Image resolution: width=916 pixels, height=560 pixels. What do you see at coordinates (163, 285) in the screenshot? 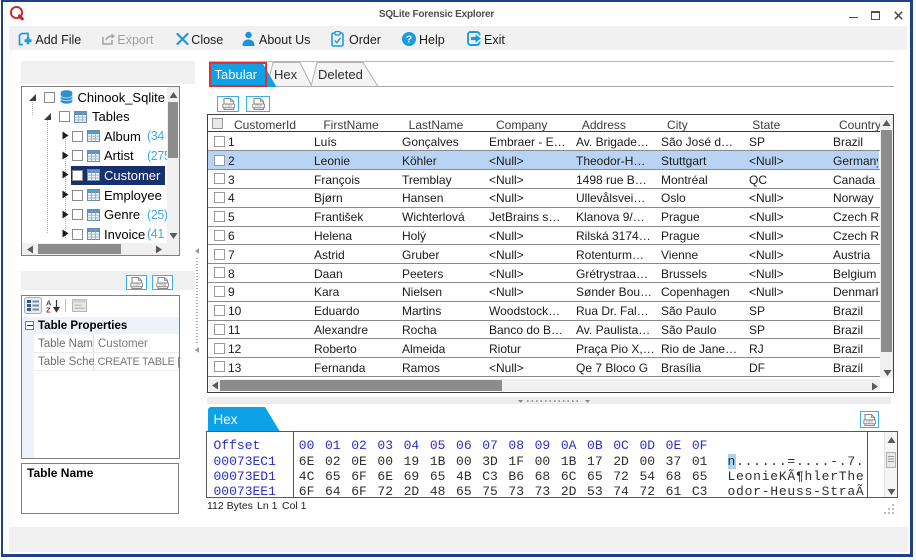
I see `svg-text: PDB` at bounding box center [163, 285].